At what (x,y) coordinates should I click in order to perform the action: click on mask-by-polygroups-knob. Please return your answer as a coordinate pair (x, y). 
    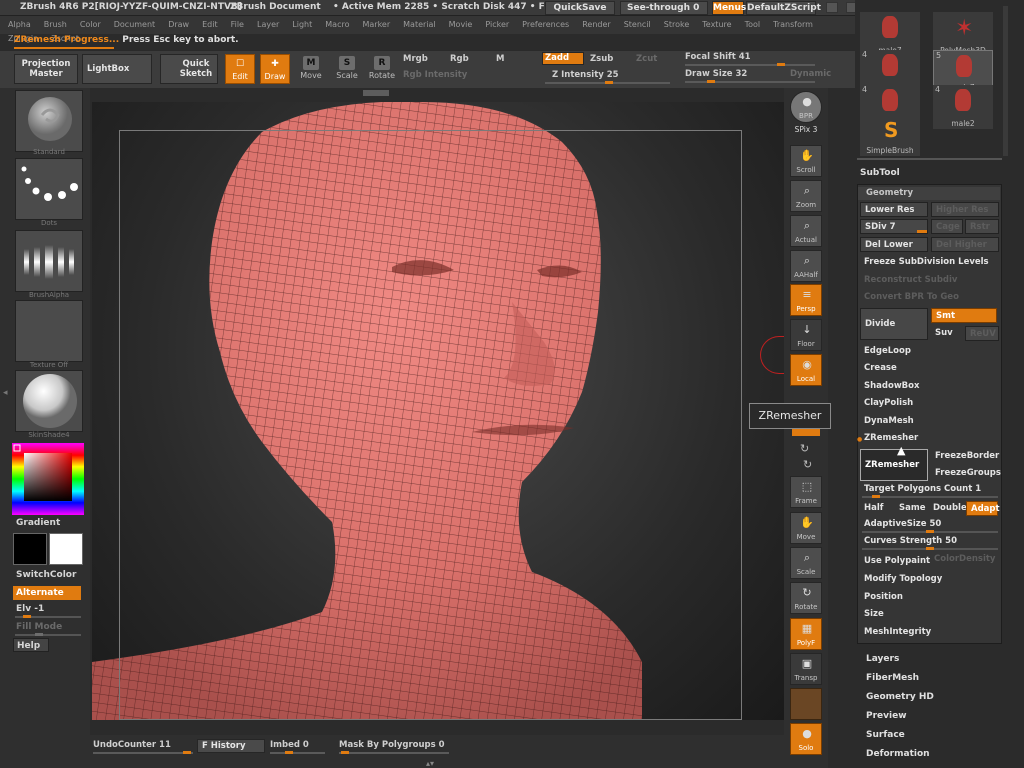
    Looking at the image, I should click on (345, 752).